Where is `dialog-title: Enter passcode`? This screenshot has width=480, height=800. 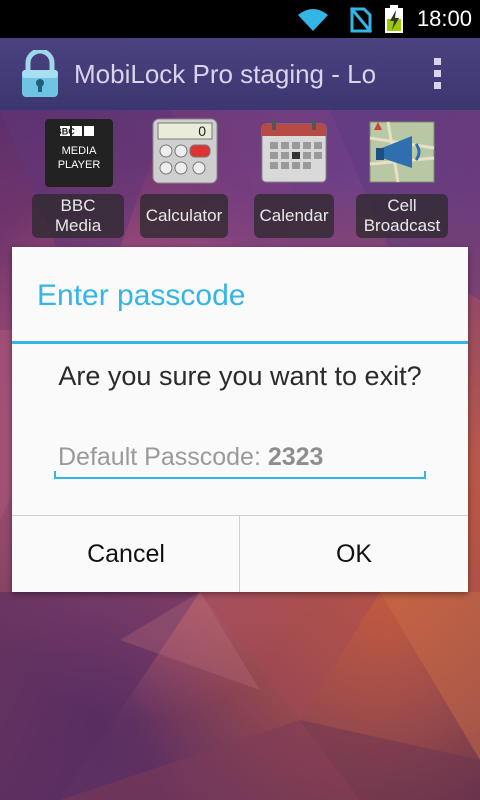 dialog-title: Enter passcode is located at coordinates (141, 295).